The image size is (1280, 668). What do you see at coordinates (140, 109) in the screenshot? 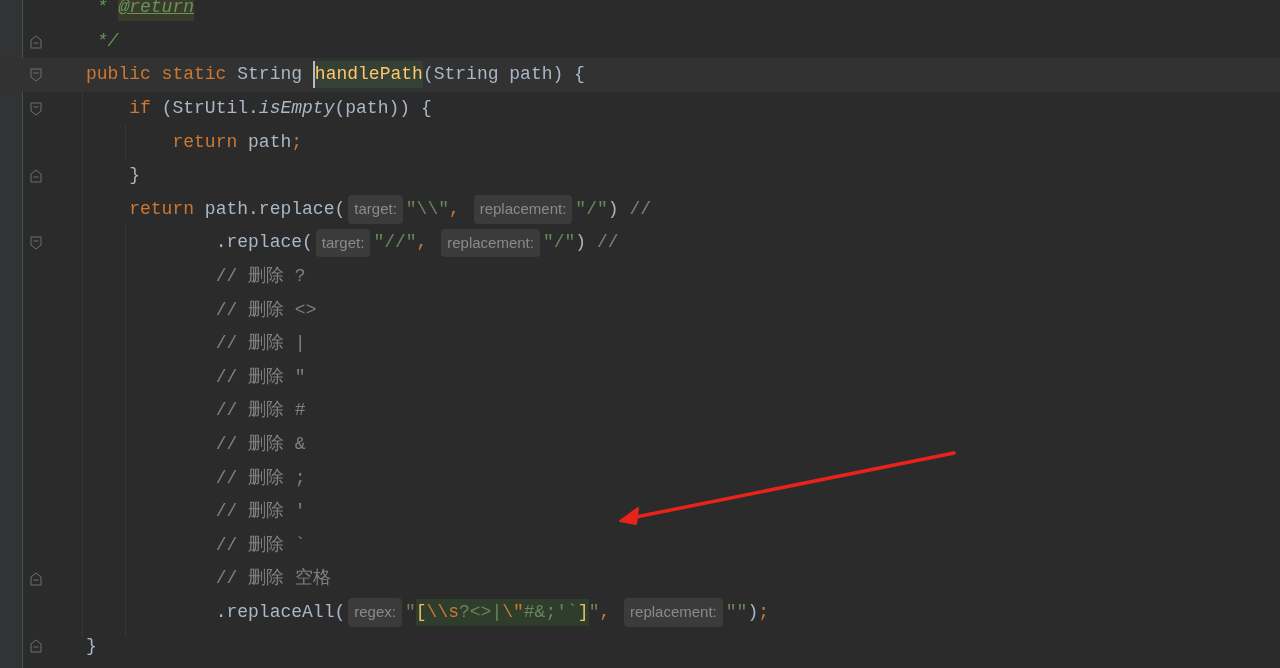
I see `keyword-text: if` at bounding box center [140, 109].